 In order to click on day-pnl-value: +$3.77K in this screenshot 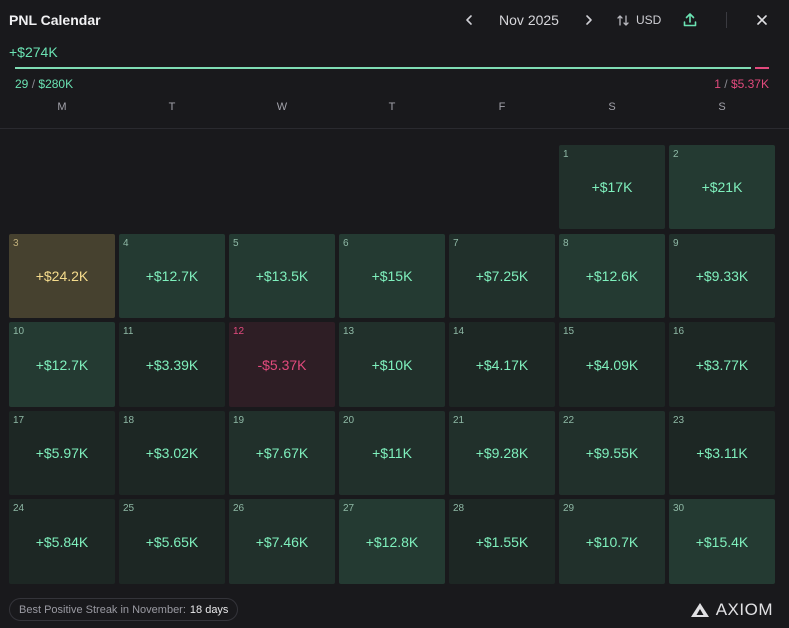, I will do `click(722, 364)`.